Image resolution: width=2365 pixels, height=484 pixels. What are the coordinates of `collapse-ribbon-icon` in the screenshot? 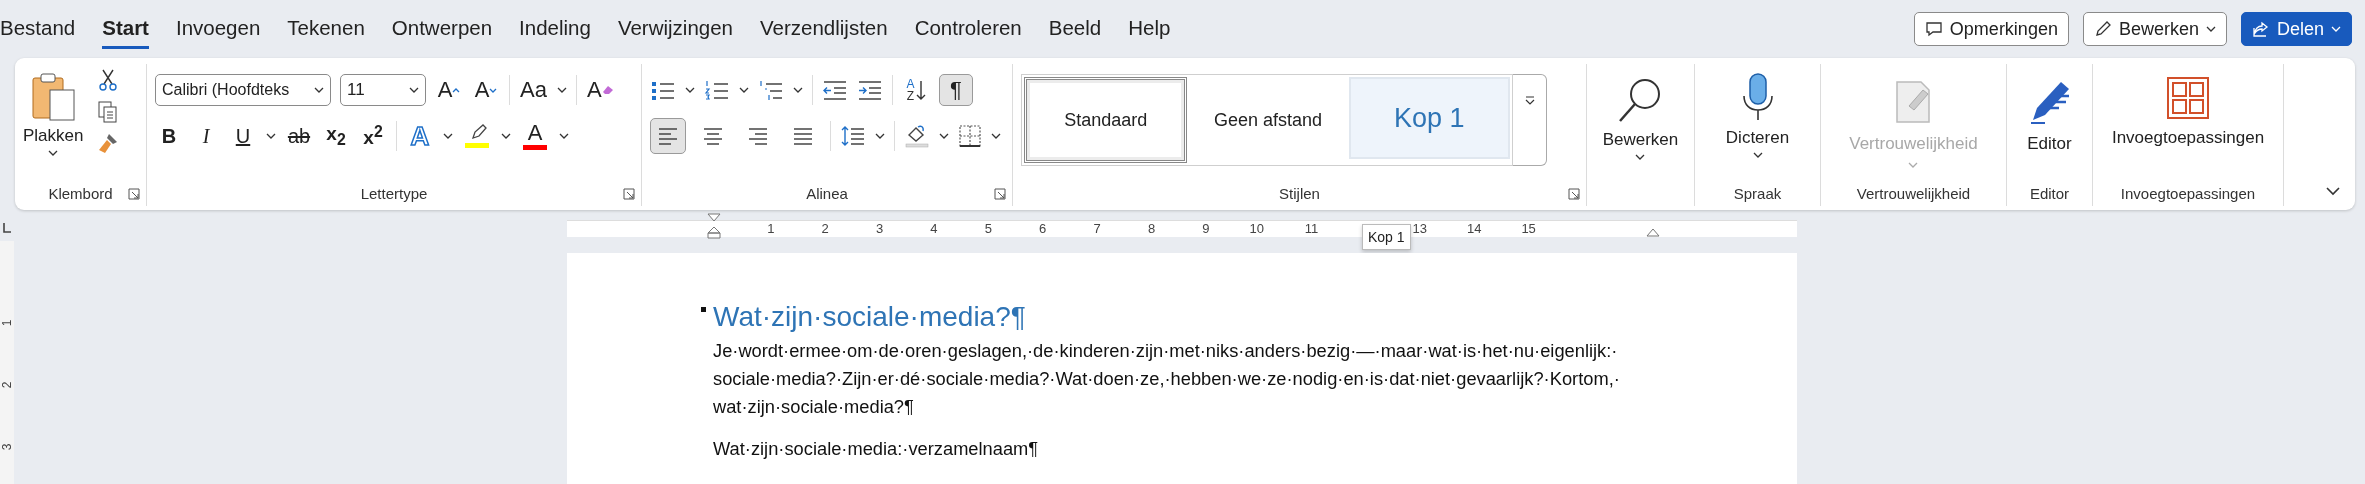 It's located at (2333, 191).